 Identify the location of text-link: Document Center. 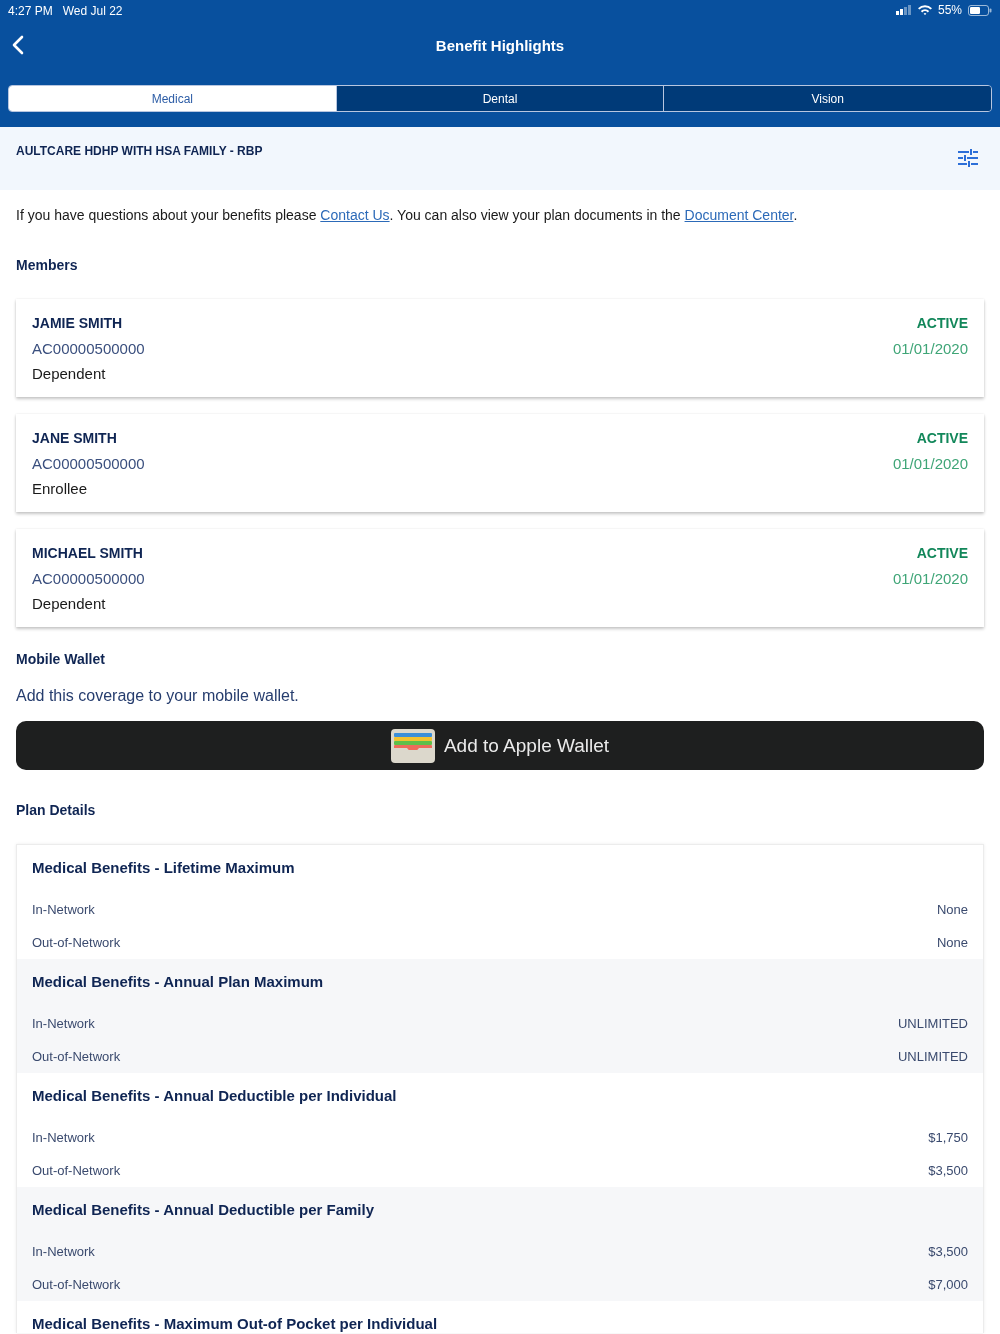
(739, 215).